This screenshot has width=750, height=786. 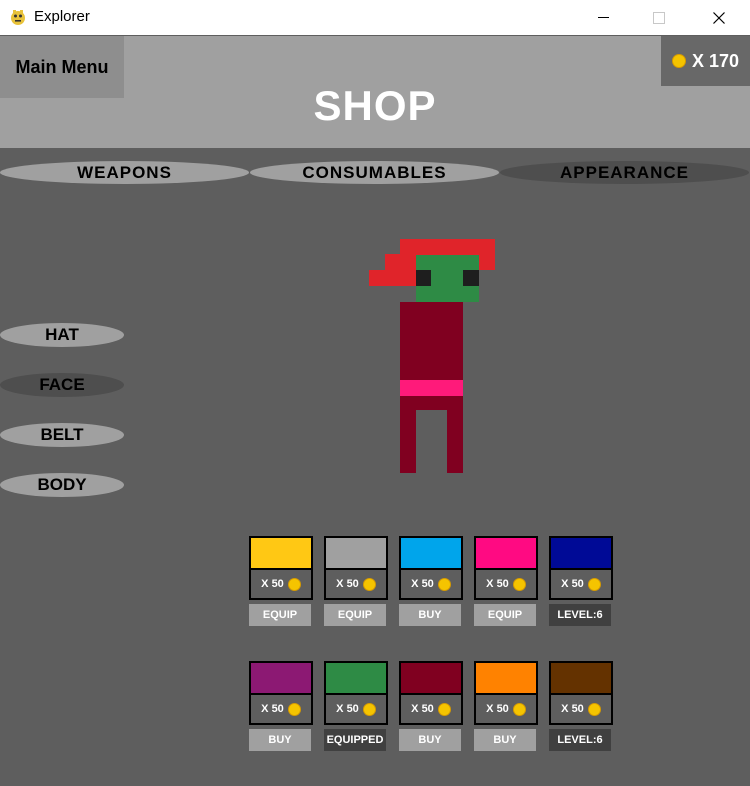 What do you see at coordinates (624, 172) in the screenshot?
I see `tab-appearance: APPEARANCE` at bounding box center [624, 172].